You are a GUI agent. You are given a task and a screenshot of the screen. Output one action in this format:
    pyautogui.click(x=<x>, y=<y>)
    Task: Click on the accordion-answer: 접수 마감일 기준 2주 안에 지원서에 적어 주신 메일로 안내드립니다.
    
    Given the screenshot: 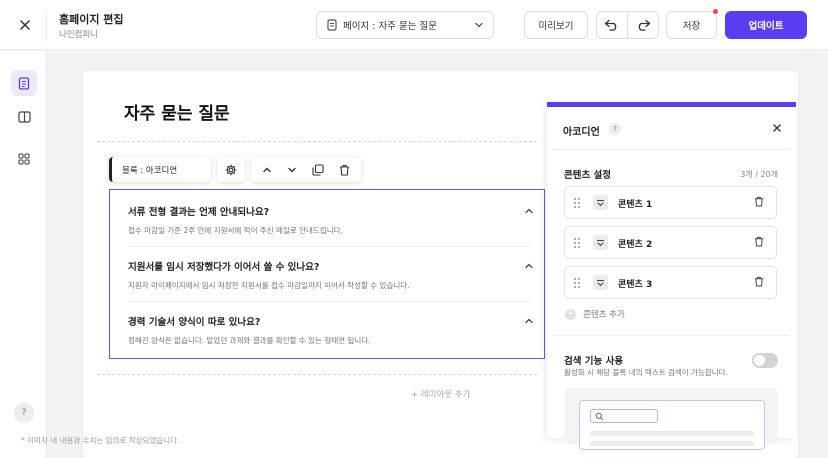 What is the action you would take?
    pyautogui.click(x=235, y=230)
    